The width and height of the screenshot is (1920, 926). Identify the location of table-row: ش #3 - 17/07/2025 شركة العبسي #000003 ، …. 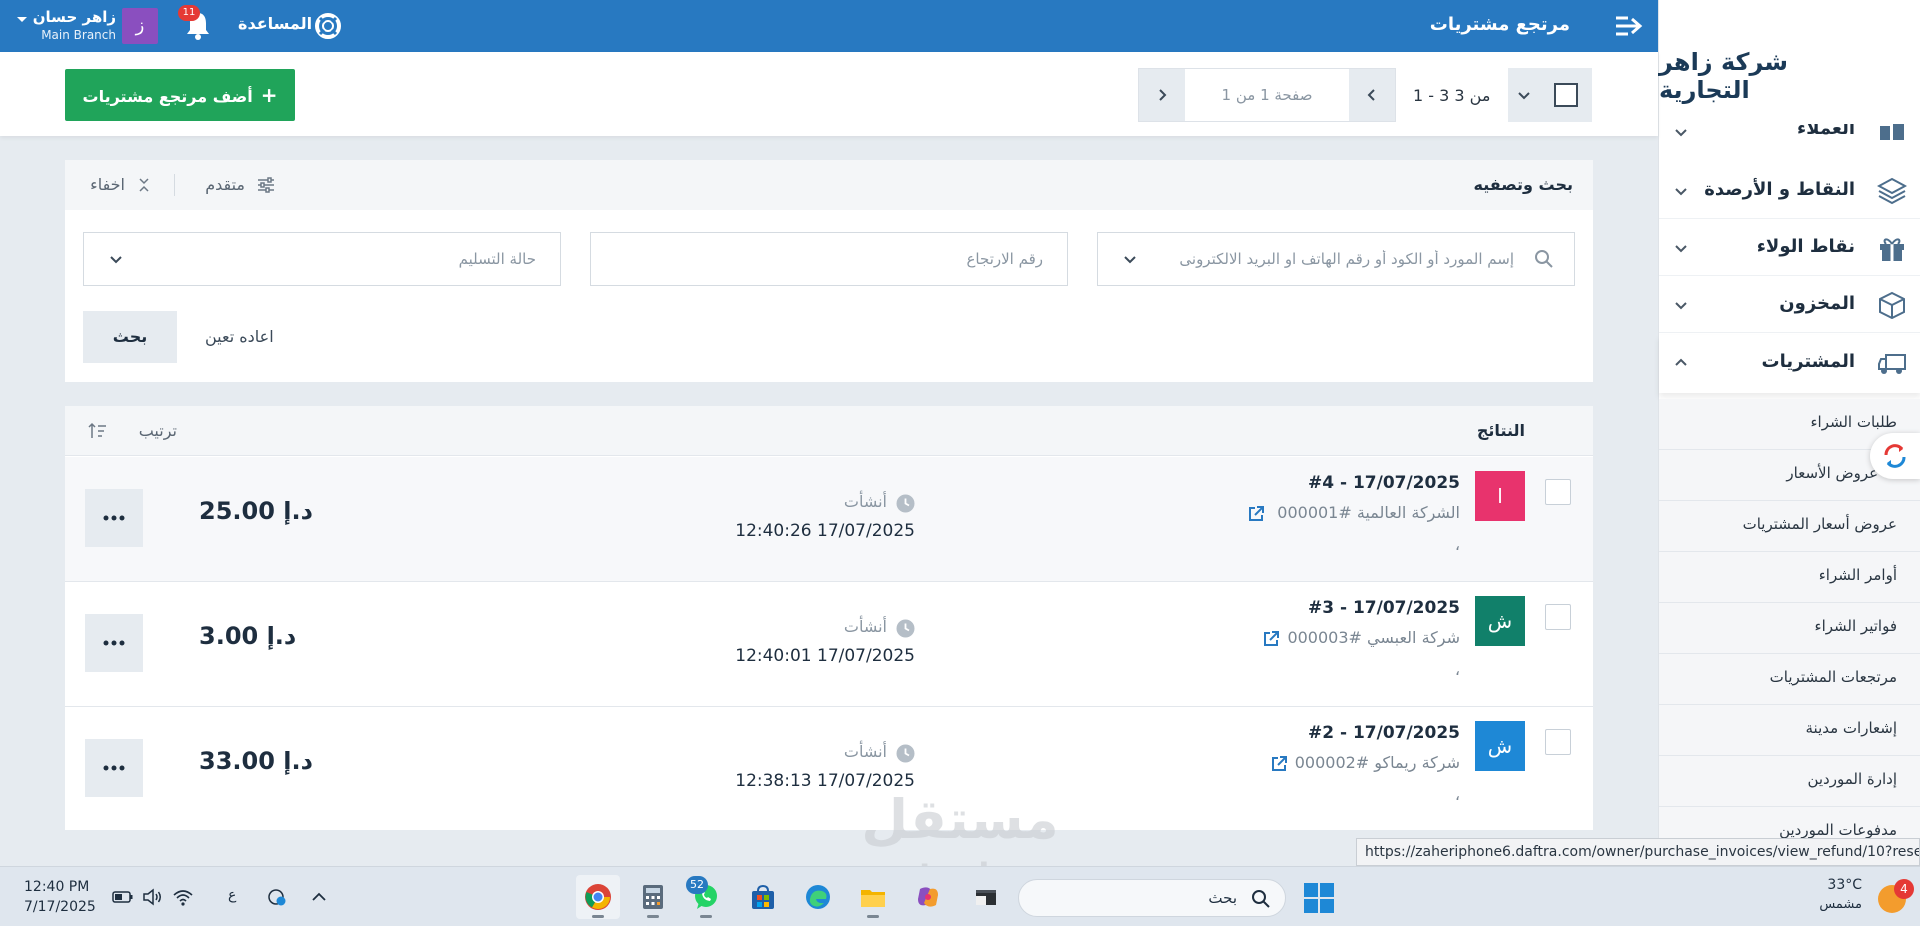
(829, 644).